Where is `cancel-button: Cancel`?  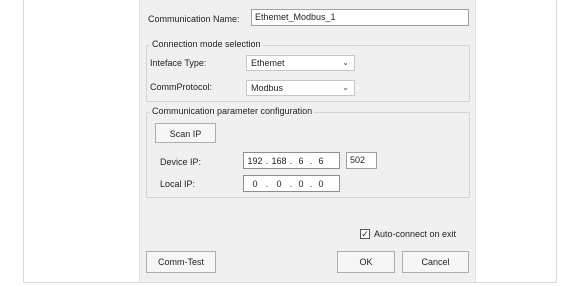
cancel-button: Cancel is located at coordinates (435, 262).